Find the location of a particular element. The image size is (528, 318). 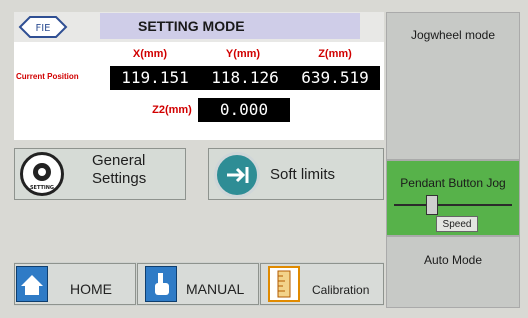

jogwheel-mode-label: Jogwheel mode is located at coordinates (453, 35).